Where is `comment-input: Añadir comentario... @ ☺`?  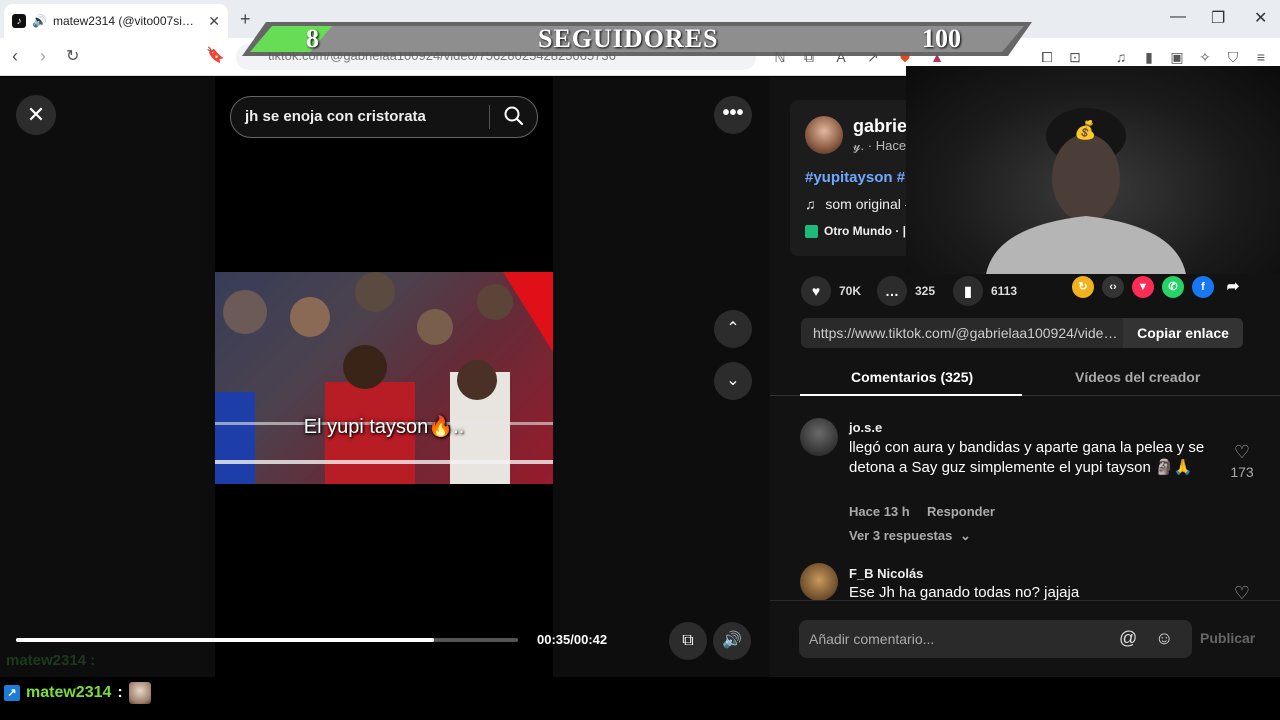 comment-input: Añadir comentario... @ ☺ is located at coordinates (995, 639).